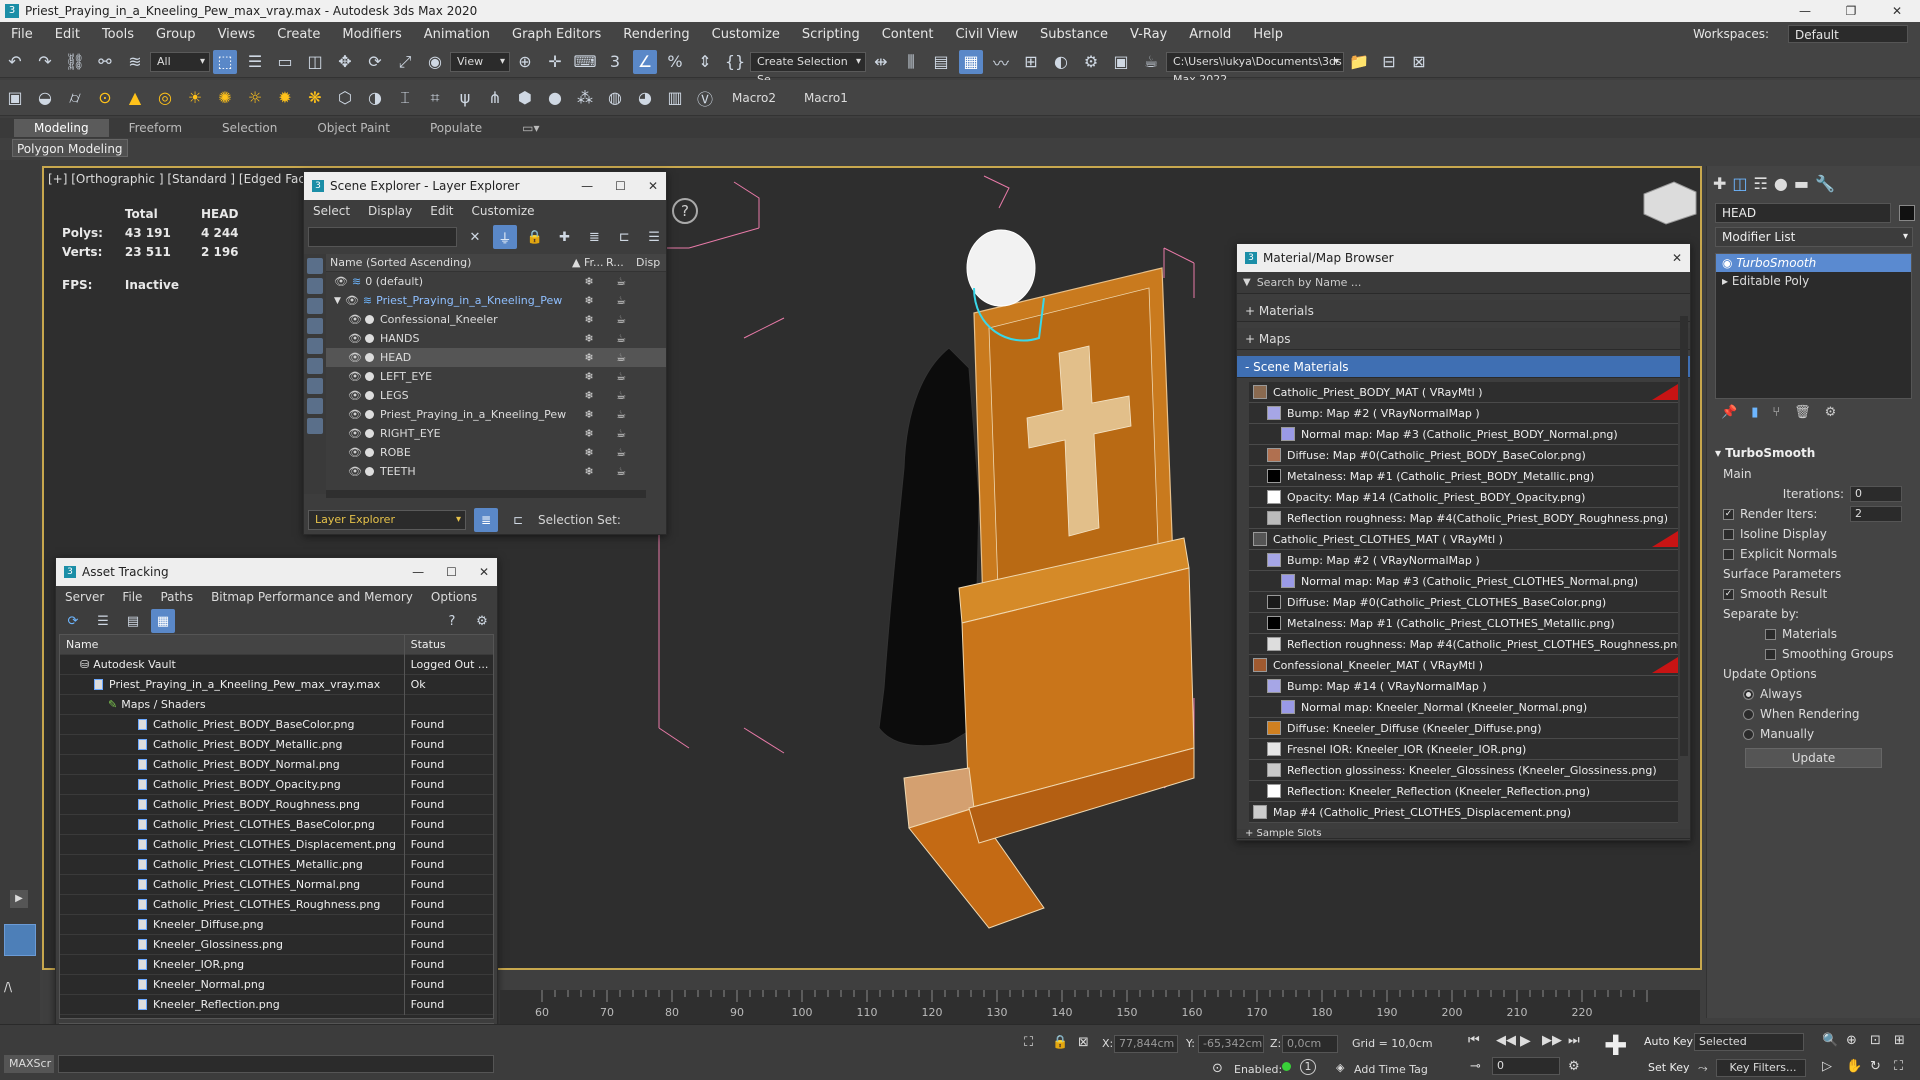 The width and height of the screenshot is (1920, 1080). What do you see at coordinates (135, 62) in the screenshot?
I see `bind-space-warp-icon: ≋` at bounding box center [135, 62].